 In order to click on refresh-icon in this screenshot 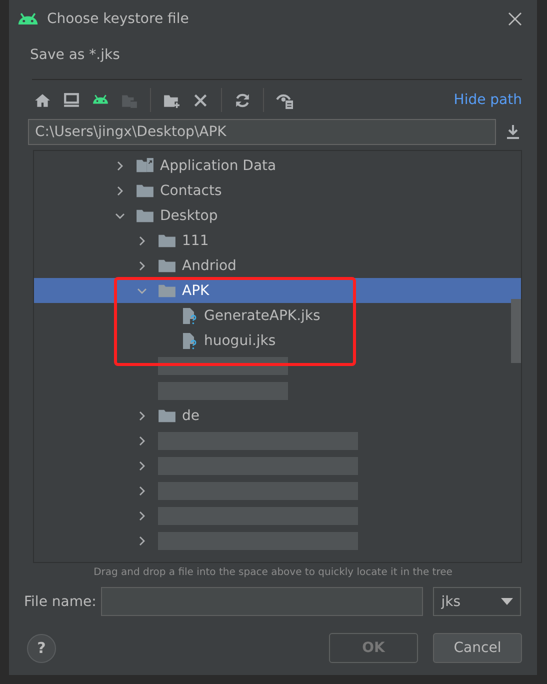, I will do `click(242, 100)`.